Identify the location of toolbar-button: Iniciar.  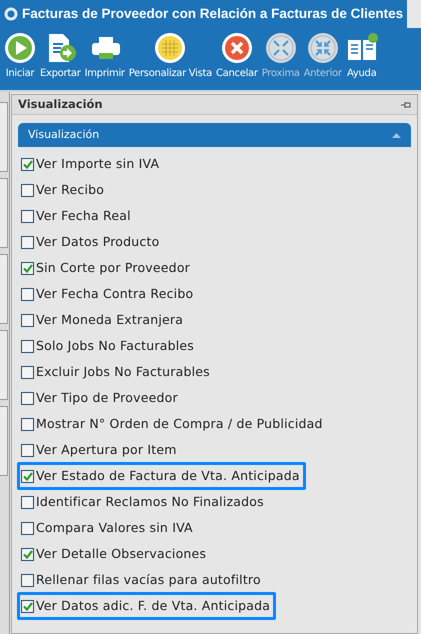
(20, 56).